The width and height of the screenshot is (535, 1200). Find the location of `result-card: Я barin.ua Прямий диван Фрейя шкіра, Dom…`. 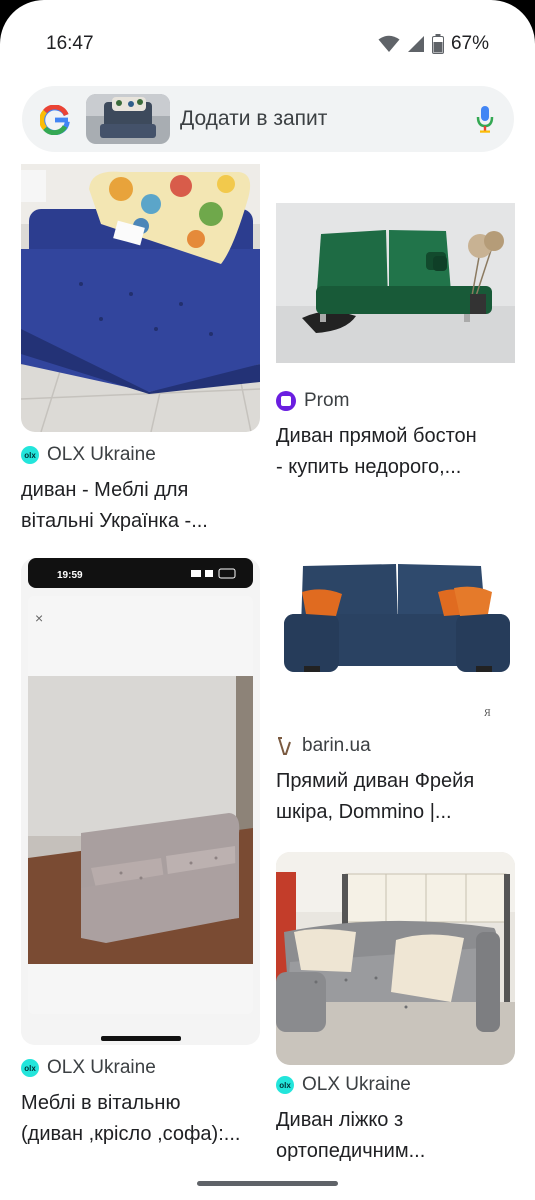

result-card: Я barin.ua Прямий диван Фрейя шкіра, Dom… is located at coordinates (395, 667).